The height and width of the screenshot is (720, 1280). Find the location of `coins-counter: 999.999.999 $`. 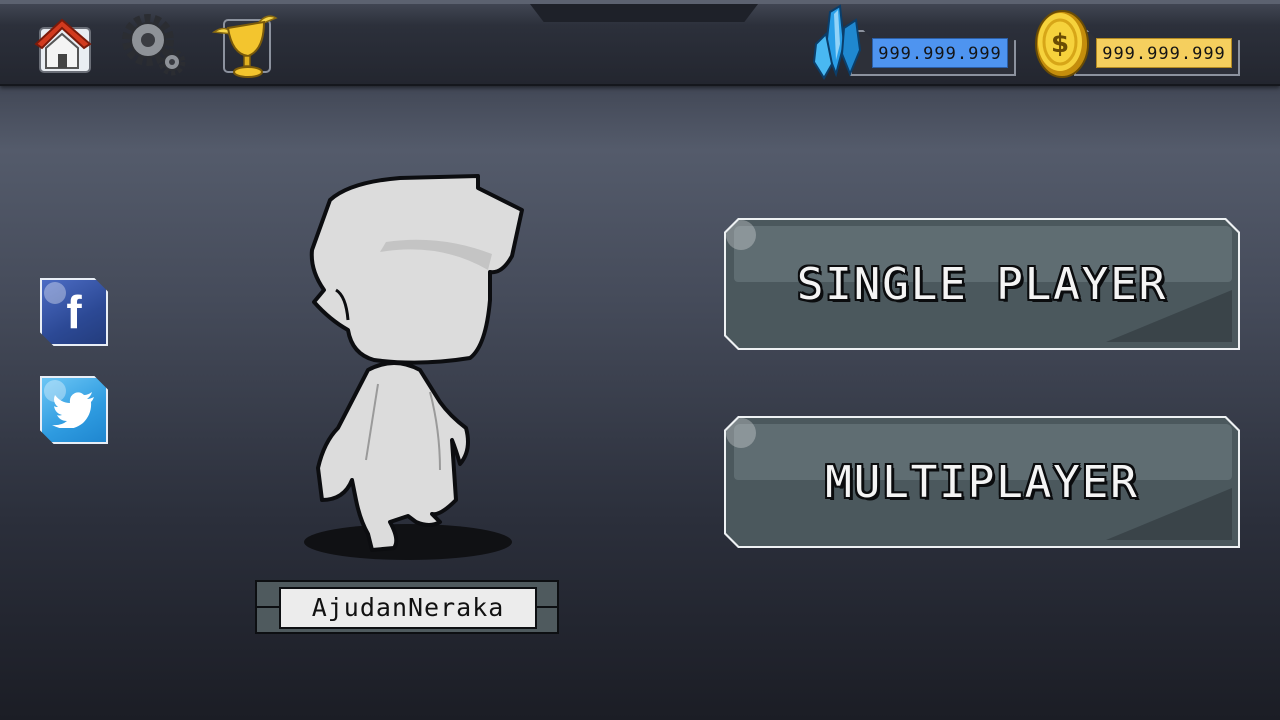

coins-counter: 999.999.999 $ is located at coordinates (1136, 43).